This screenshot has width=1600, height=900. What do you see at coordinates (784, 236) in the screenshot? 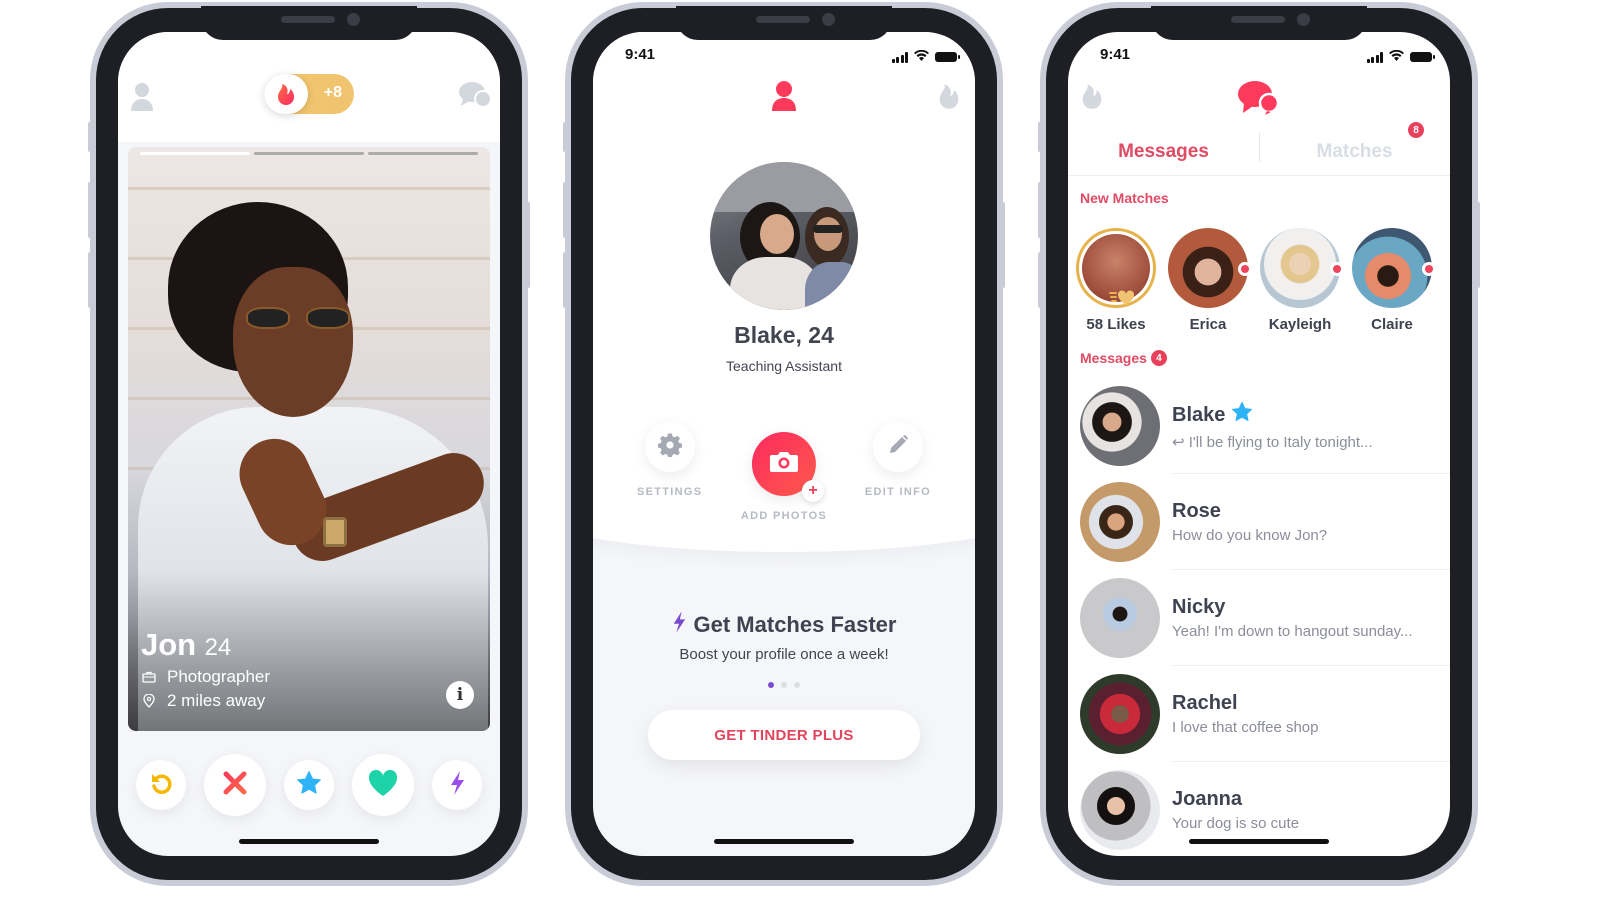
I see `profile-photo` at bounding box center [784, 236].